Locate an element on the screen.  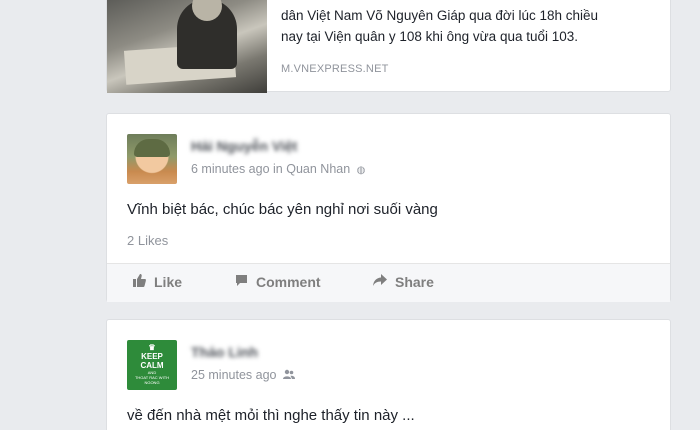
share-button: Share is located at coordinates (403, 282).